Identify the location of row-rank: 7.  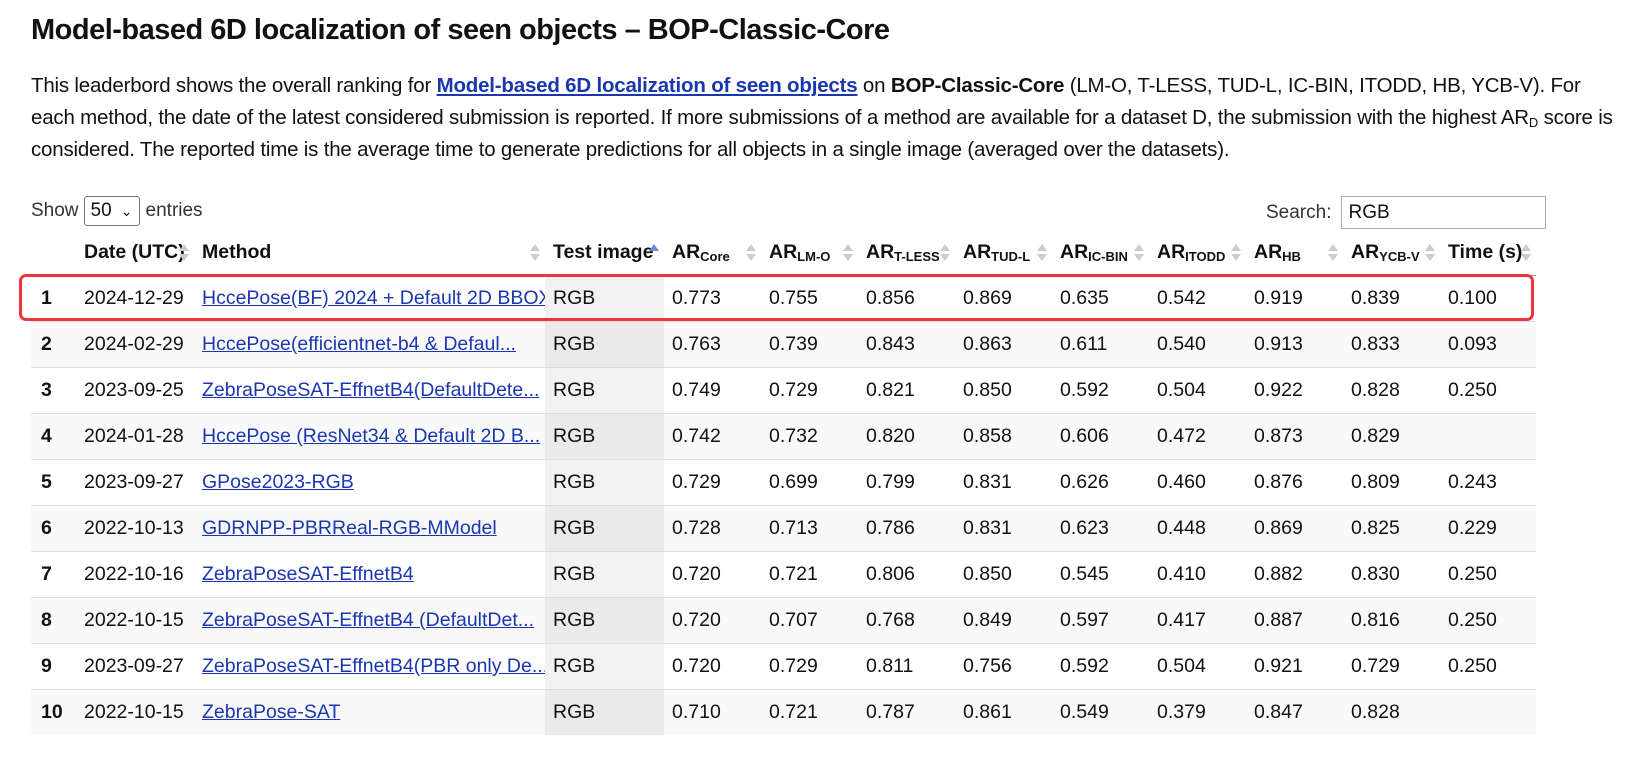
(53, 574).